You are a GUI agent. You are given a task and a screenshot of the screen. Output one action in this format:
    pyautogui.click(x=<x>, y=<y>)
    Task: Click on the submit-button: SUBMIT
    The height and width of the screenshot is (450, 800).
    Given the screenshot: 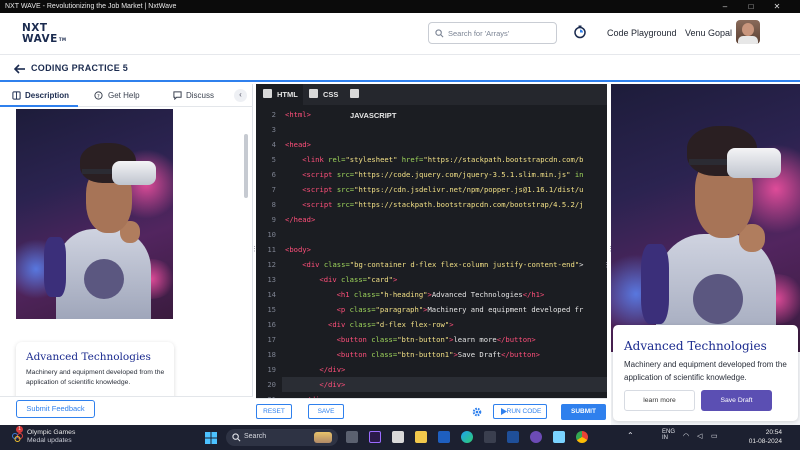 What is the action you would take?
    pyautogui.click(x=583, y=412)
    